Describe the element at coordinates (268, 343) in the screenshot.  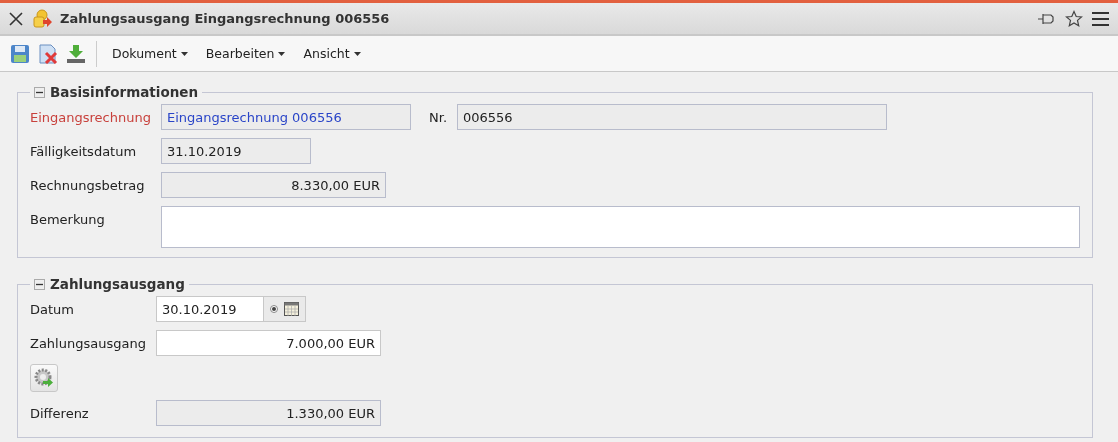
I see `amount-field: 7.000,00 EUR` at that location.